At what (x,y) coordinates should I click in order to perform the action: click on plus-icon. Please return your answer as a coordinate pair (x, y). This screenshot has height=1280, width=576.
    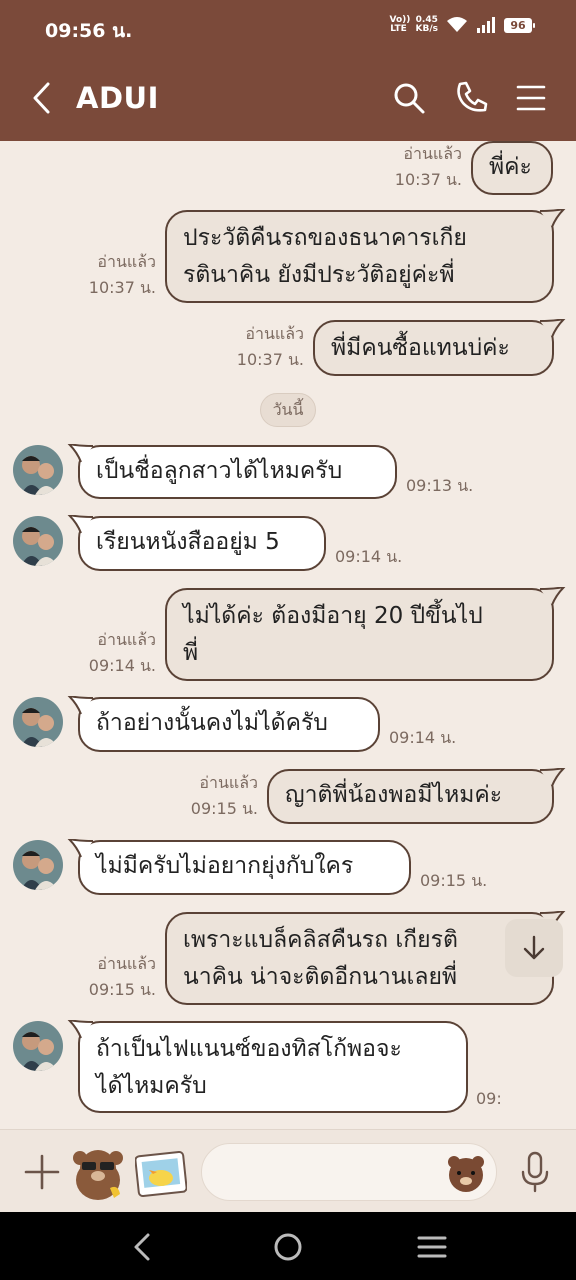
    Looking at the image, I should click on (42, 1172).